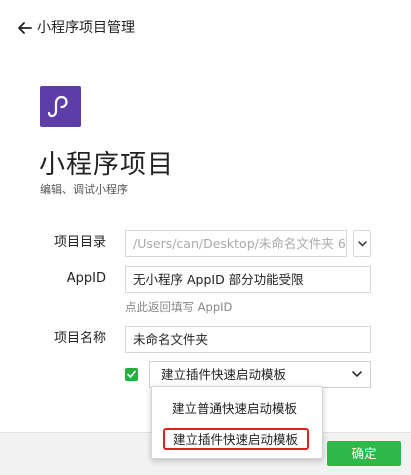 Image resolution: width=411 pixels, height=475 pixels. Describe the element at coordinates (236, 439) in the screenshot. I see `dropdown-option-plugin-template: 建立插件快速启动模板` at that location.